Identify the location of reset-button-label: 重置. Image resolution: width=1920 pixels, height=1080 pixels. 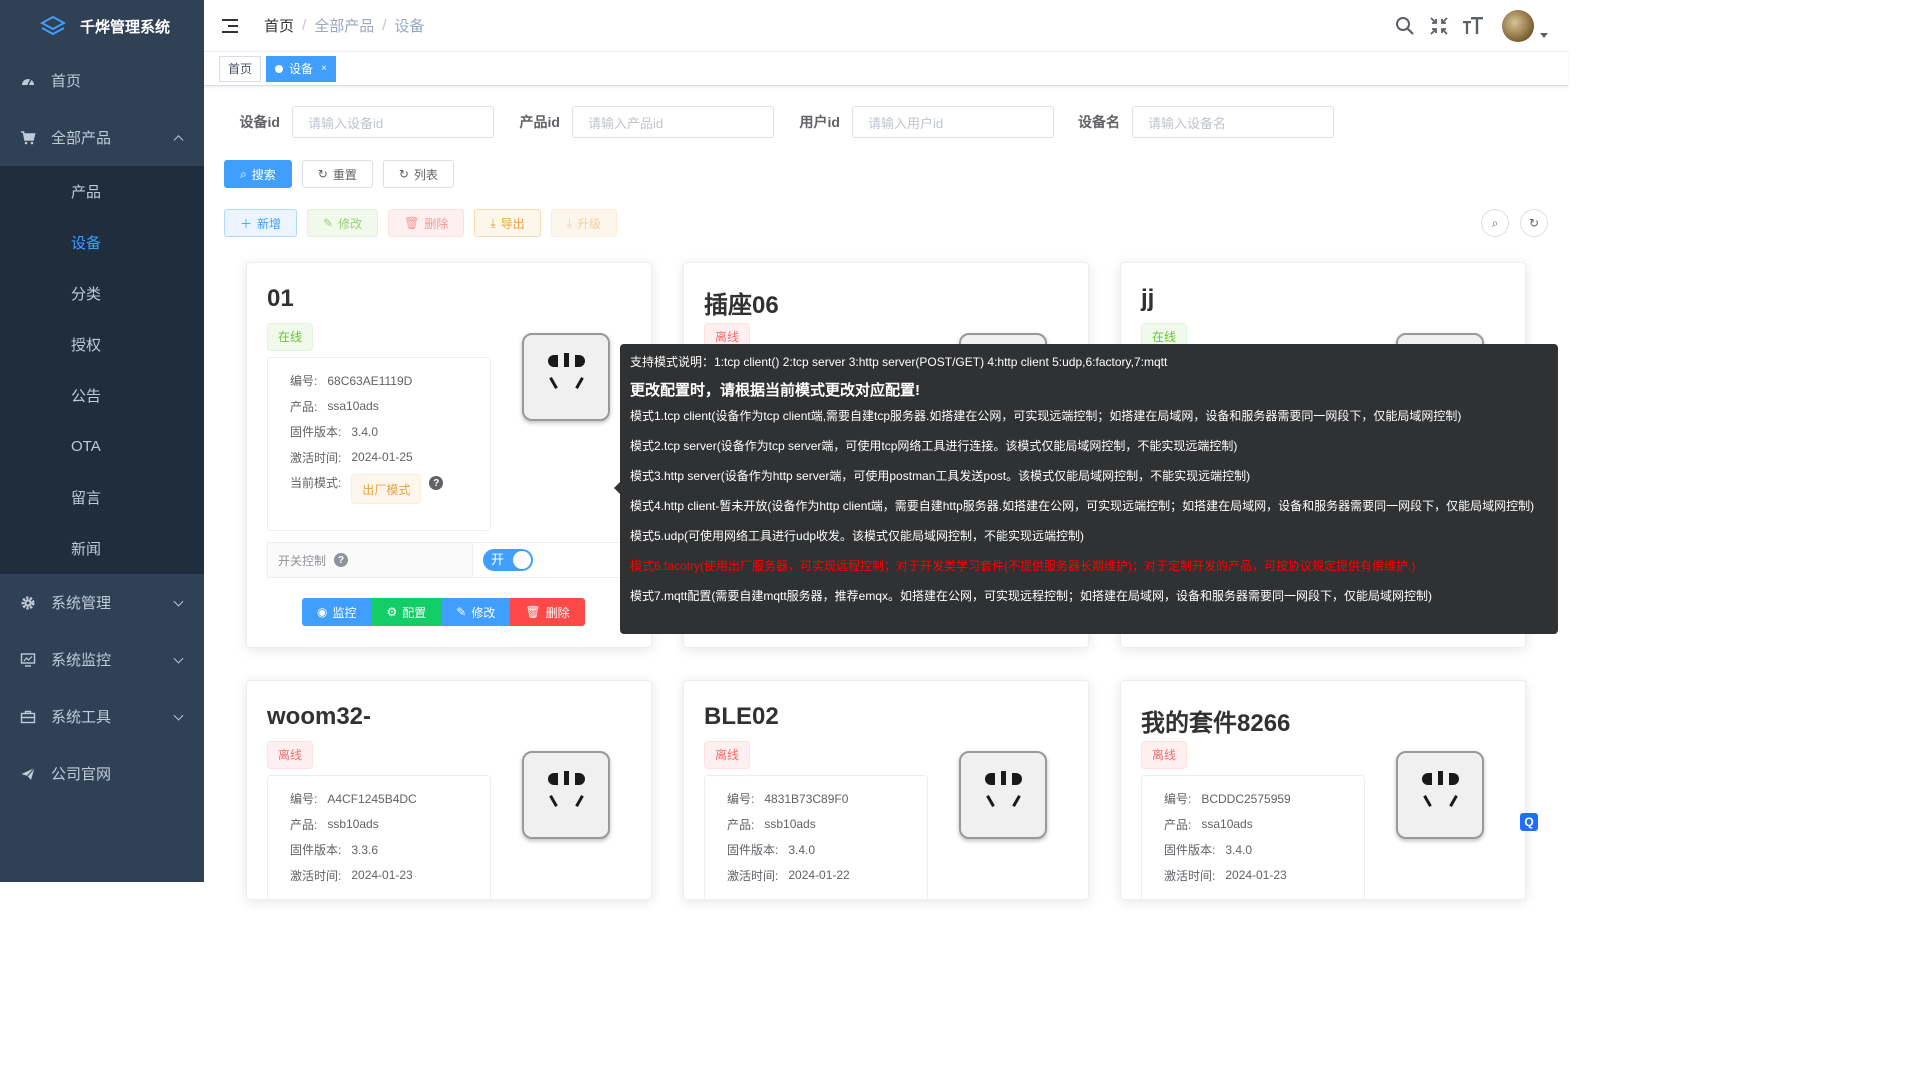
(344, 174).